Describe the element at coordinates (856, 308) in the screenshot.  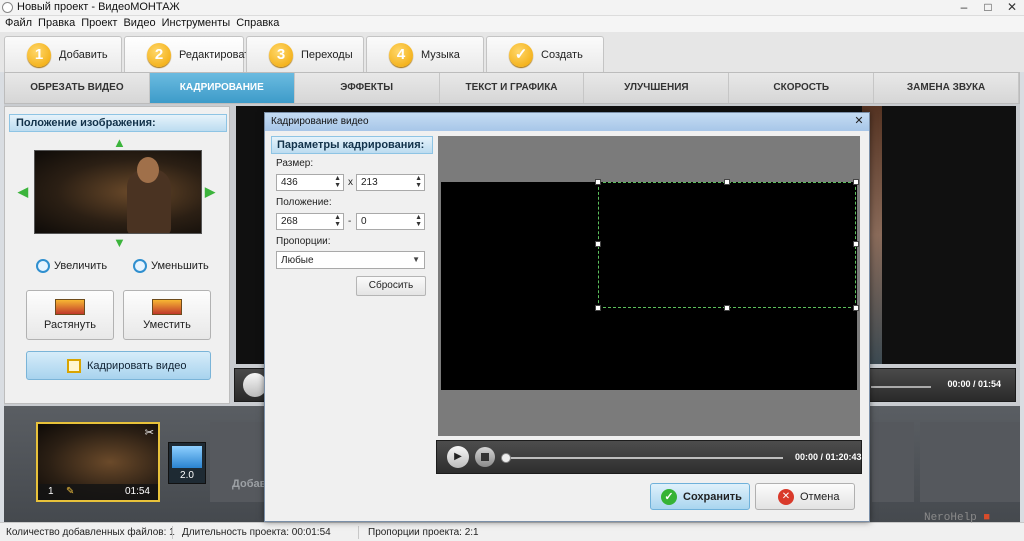
I see `crop-handle-bottom-right` at that location.